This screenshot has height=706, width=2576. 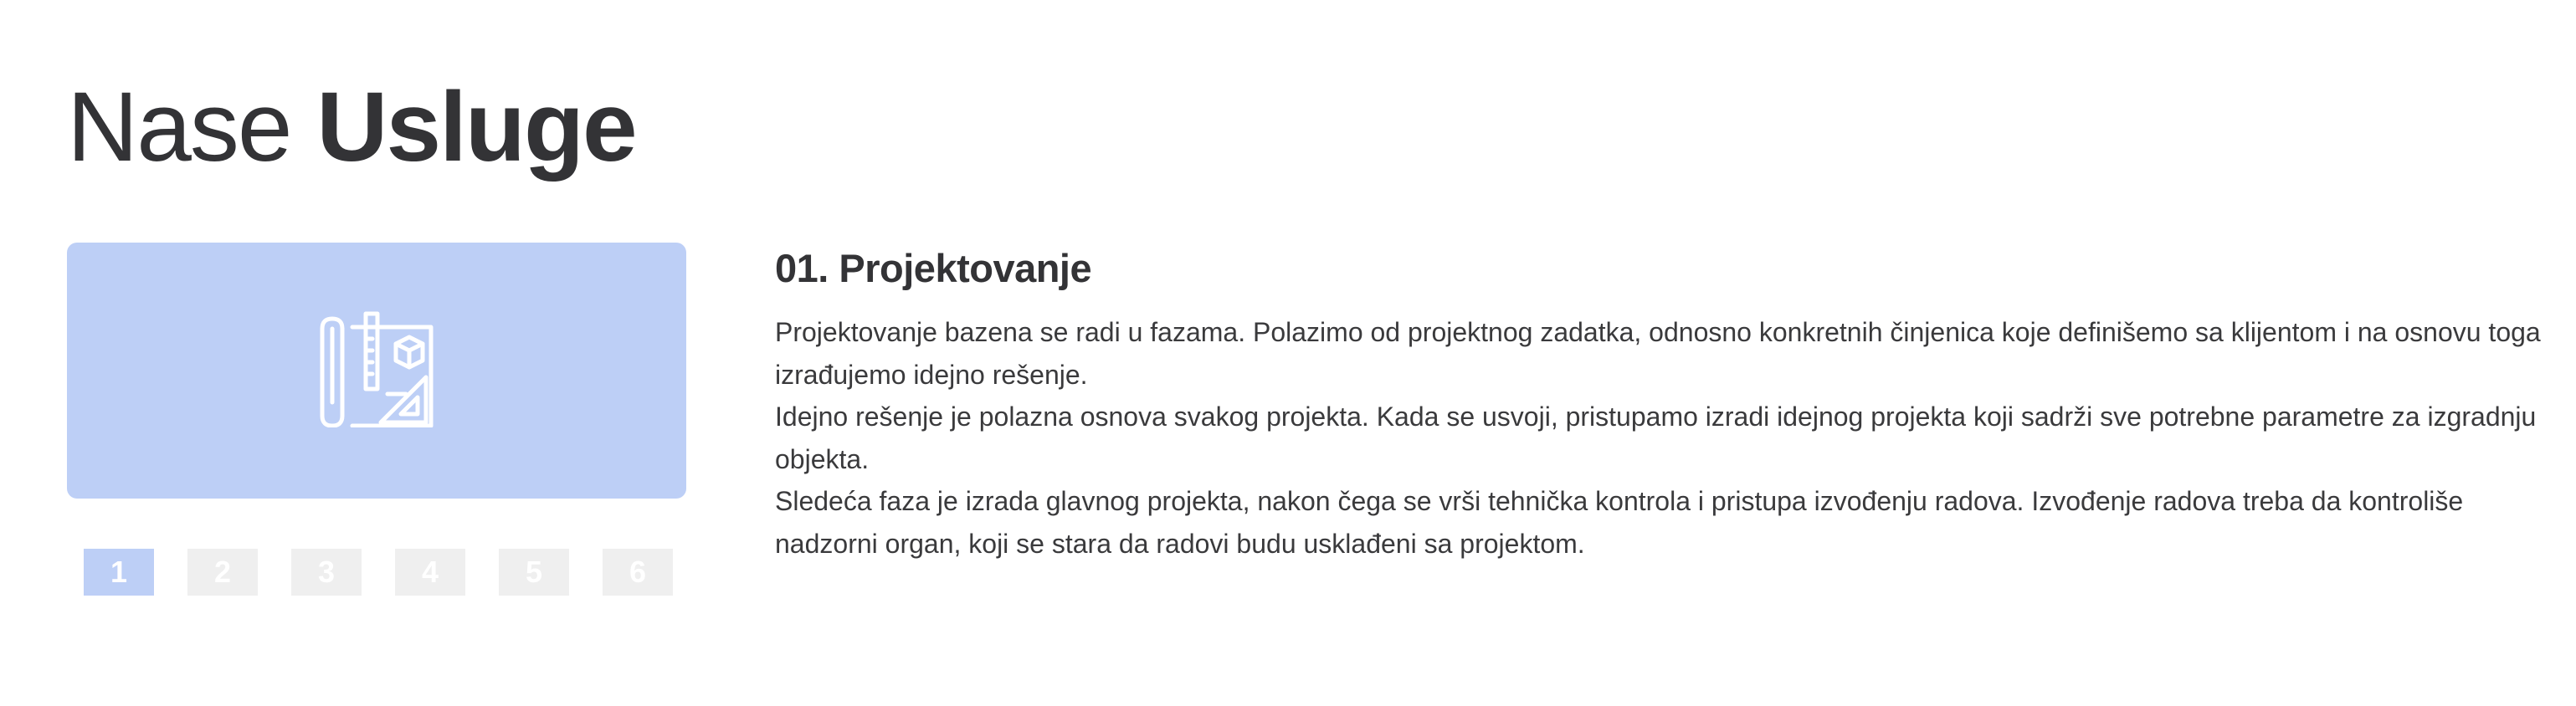 I want to click on pager-button-1: 1, so click(x=119, y=572).